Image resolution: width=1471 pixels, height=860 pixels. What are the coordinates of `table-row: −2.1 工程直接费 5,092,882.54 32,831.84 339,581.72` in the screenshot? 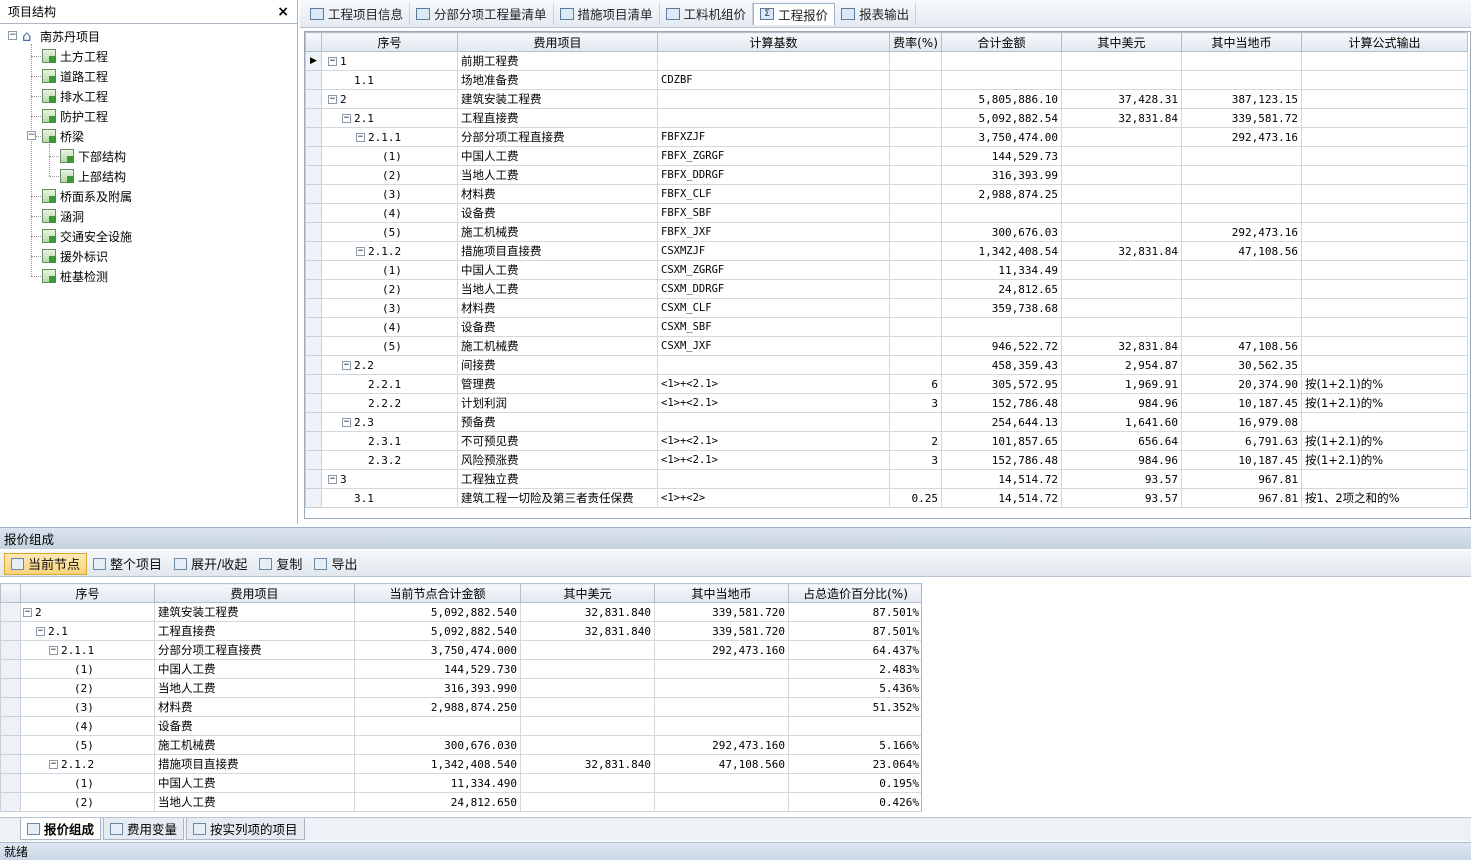 It's located at (886, 118).